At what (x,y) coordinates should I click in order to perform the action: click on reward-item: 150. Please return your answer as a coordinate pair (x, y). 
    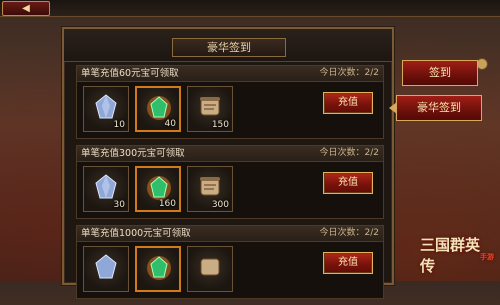
    Looking at the image, I should click on (210, 109).